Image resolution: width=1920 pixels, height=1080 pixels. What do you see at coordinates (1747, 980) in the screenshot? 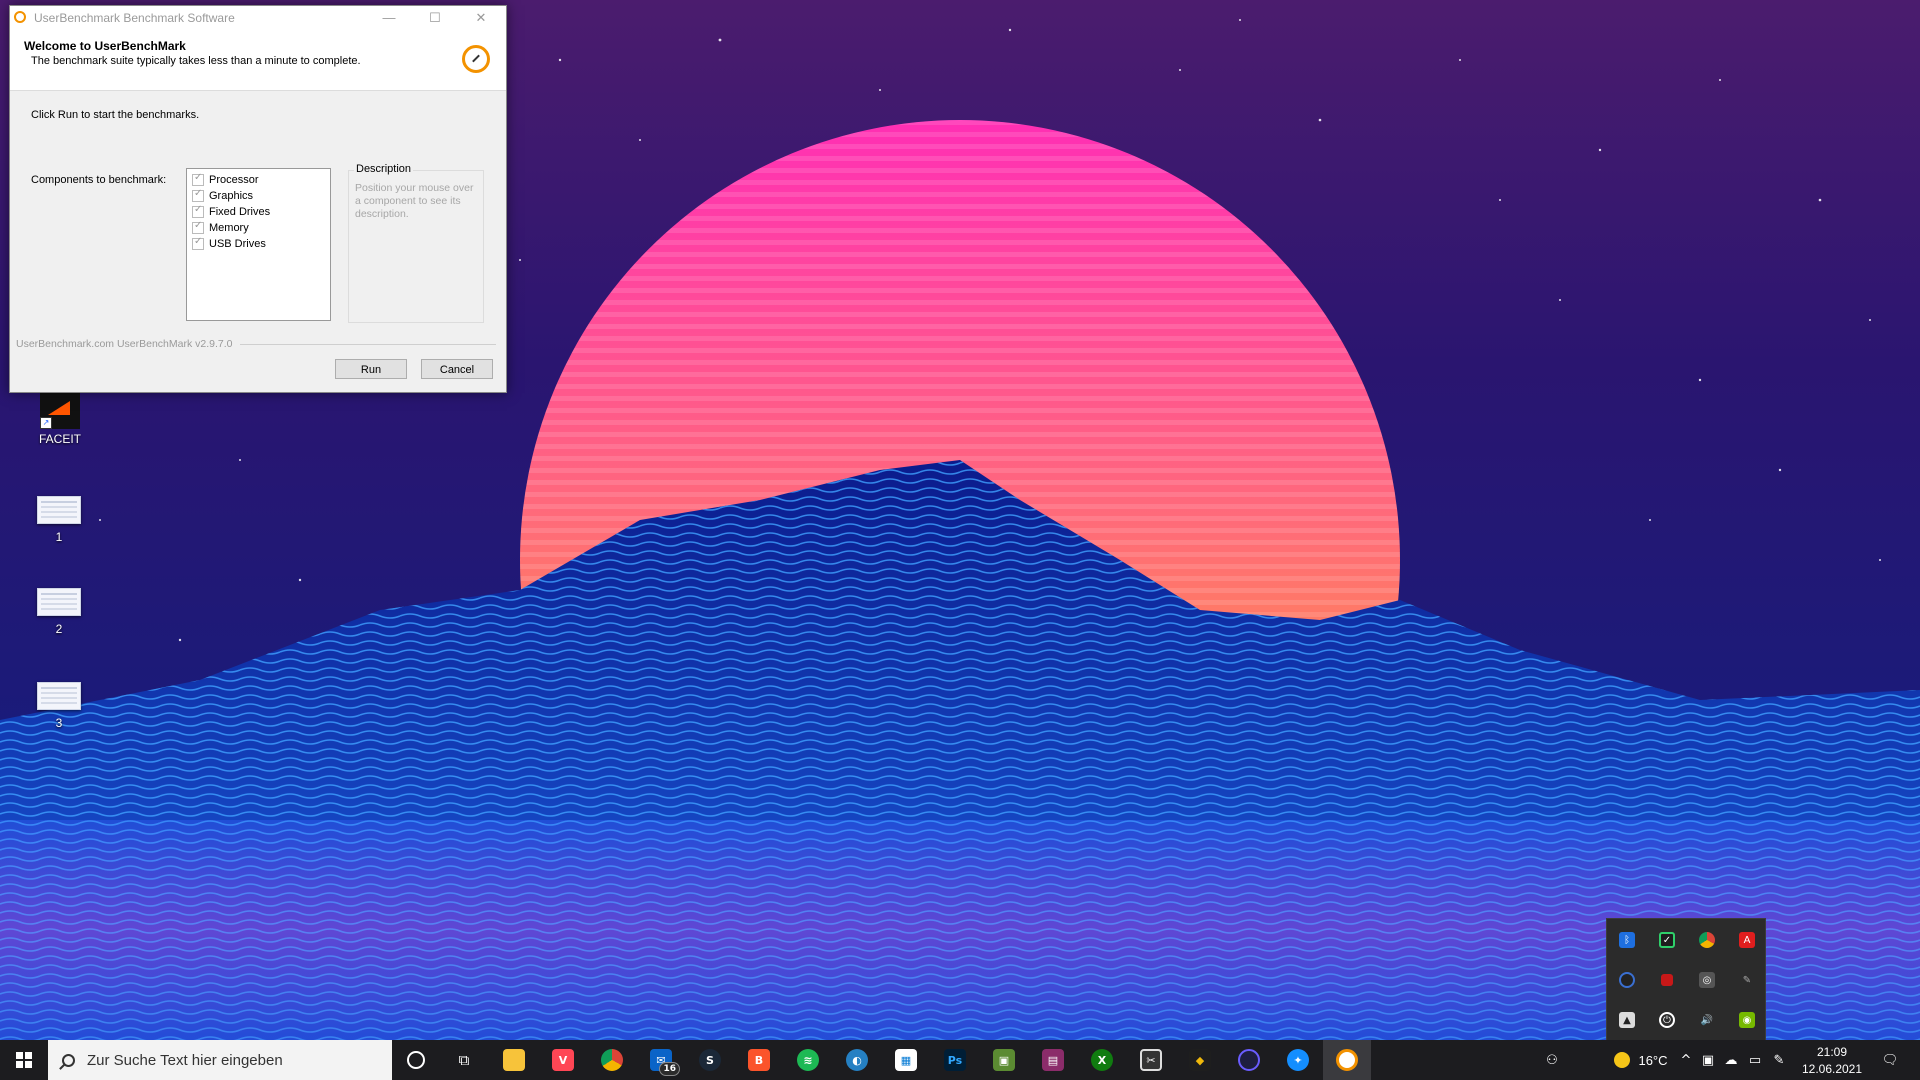
I see `pen-icon: ✎` at bounding box center [1747, 980].